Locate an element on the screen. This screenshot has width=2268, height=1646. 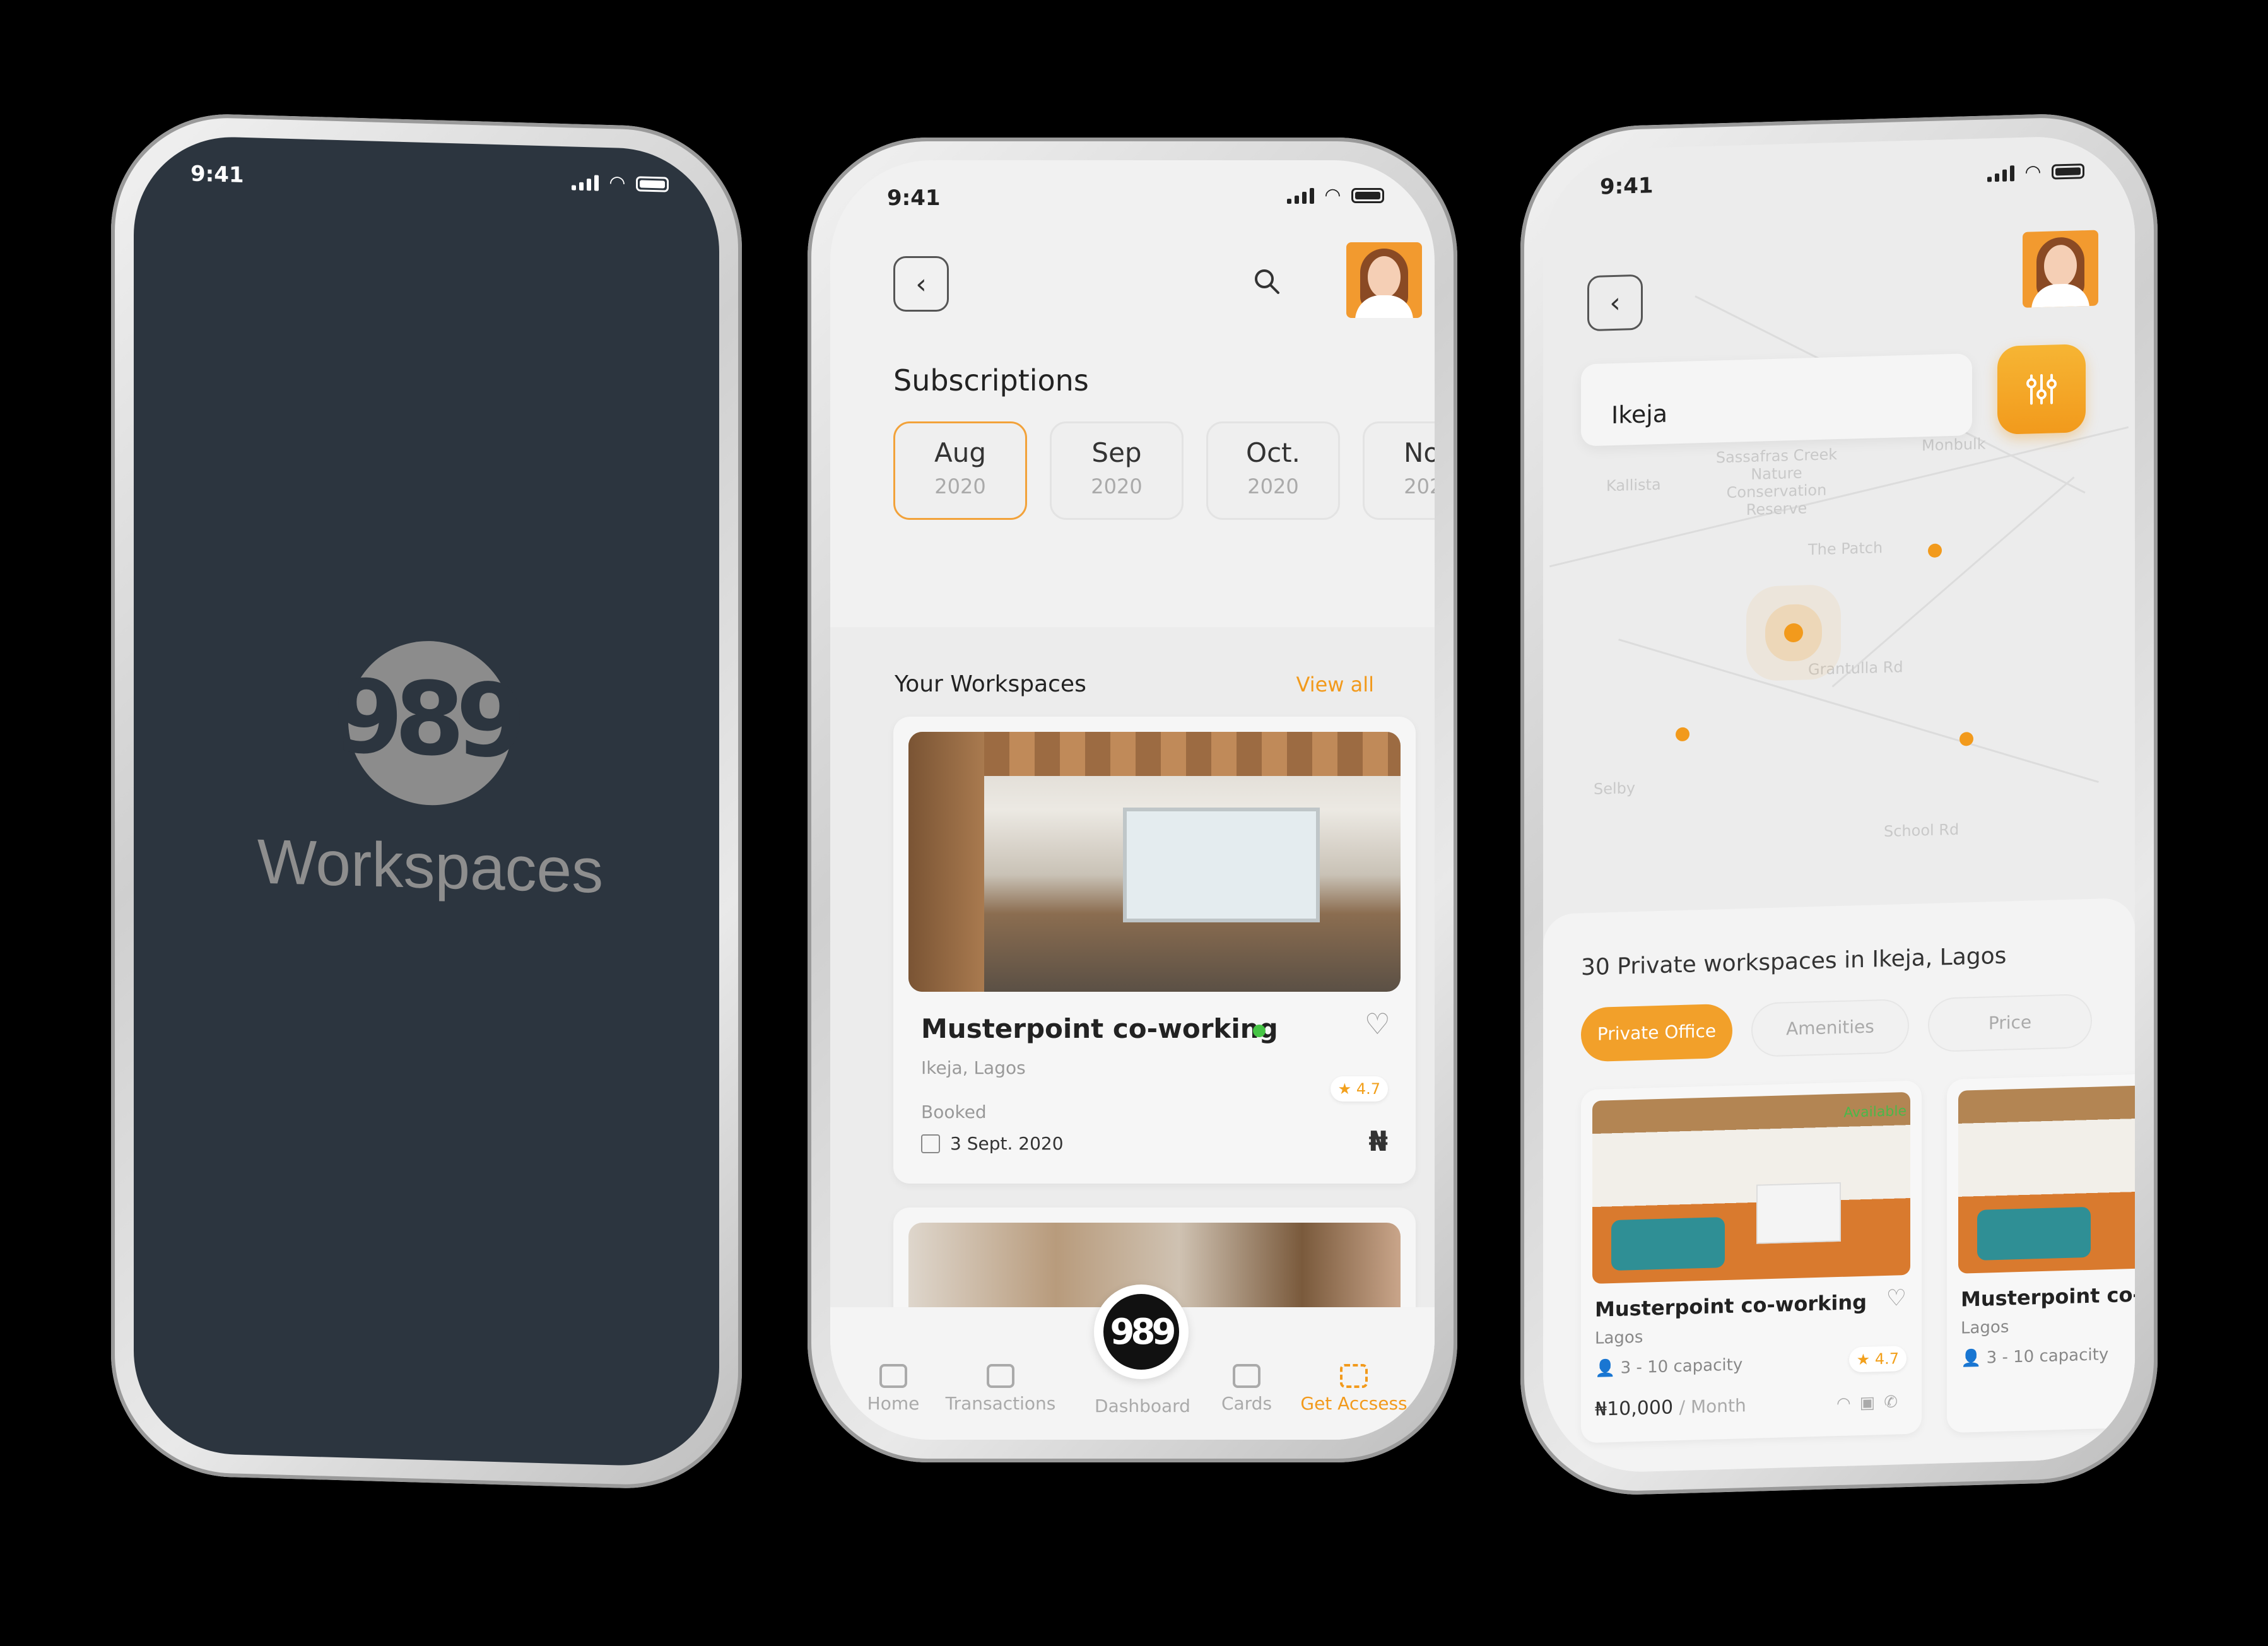
map-label: Selby is located at coordinates (1615, 789).